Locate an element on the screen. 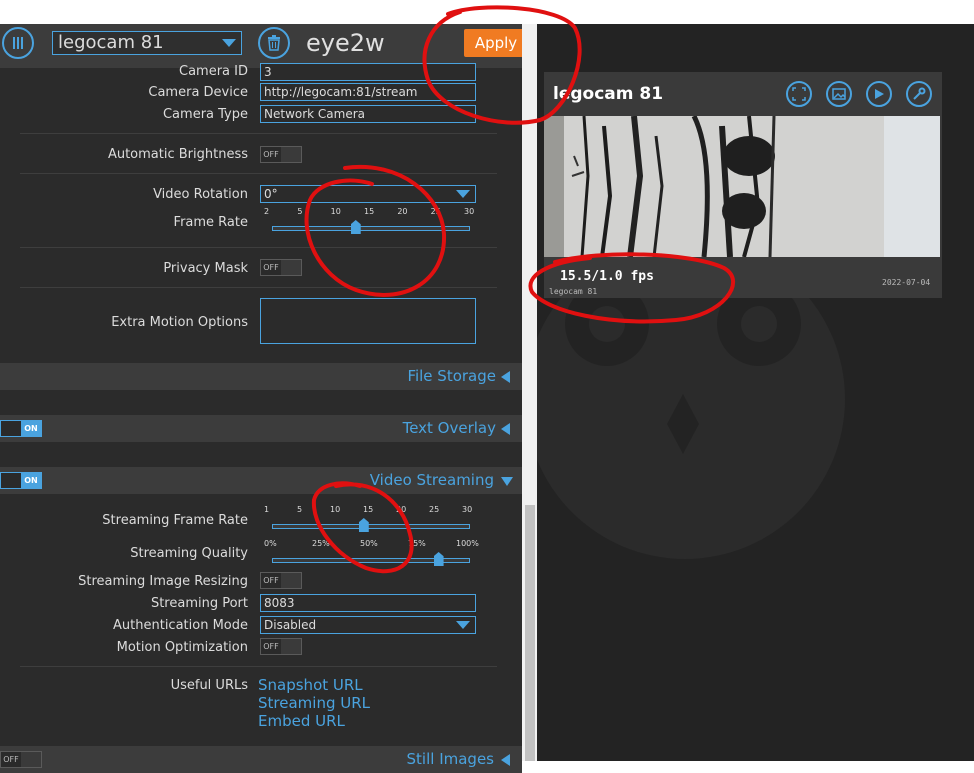 The height and width of the screenshot is (773, 974). slider-tick-label: 2 is located at coordinates (267, 211).